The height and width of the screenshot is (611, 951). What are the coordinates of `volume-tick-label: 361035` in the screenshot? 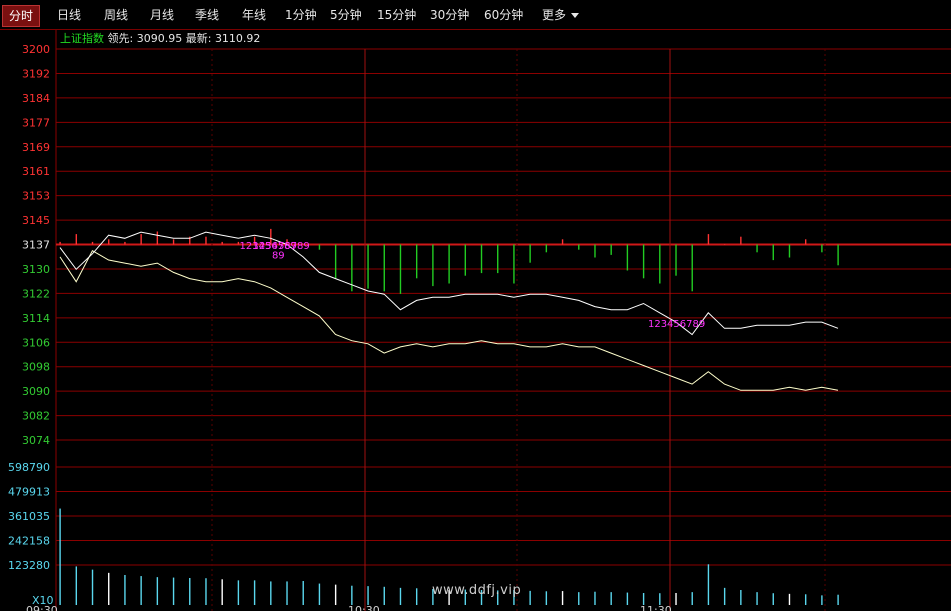 It's located at (29, 516).